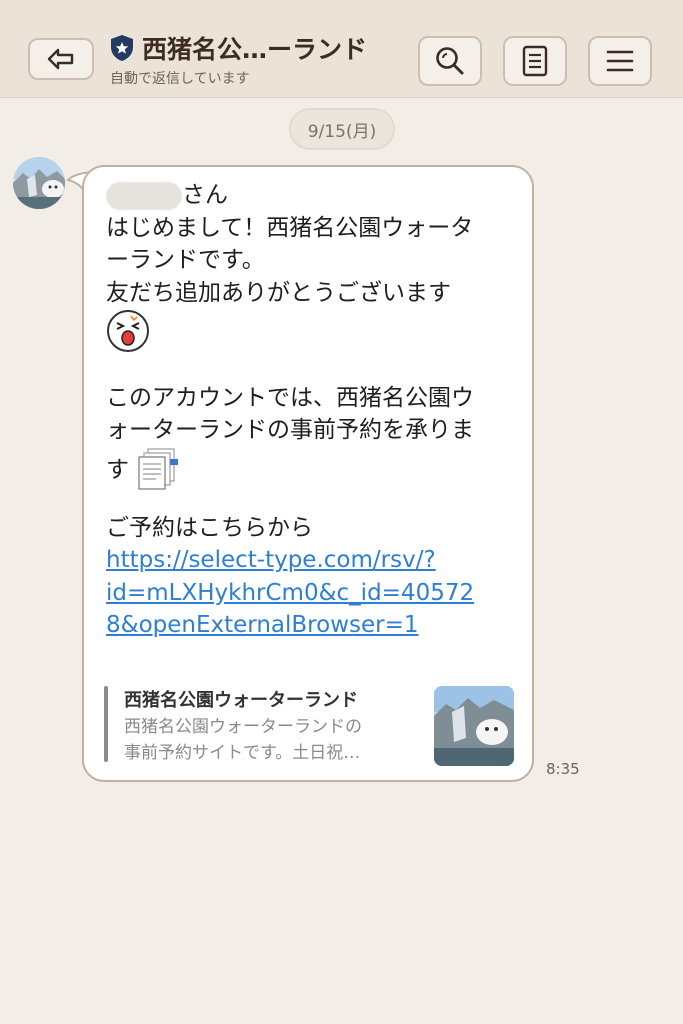  What do you see at coordinates (39, 183) in the screenshot?
I see `avatar` at bounding box center [39, 183].